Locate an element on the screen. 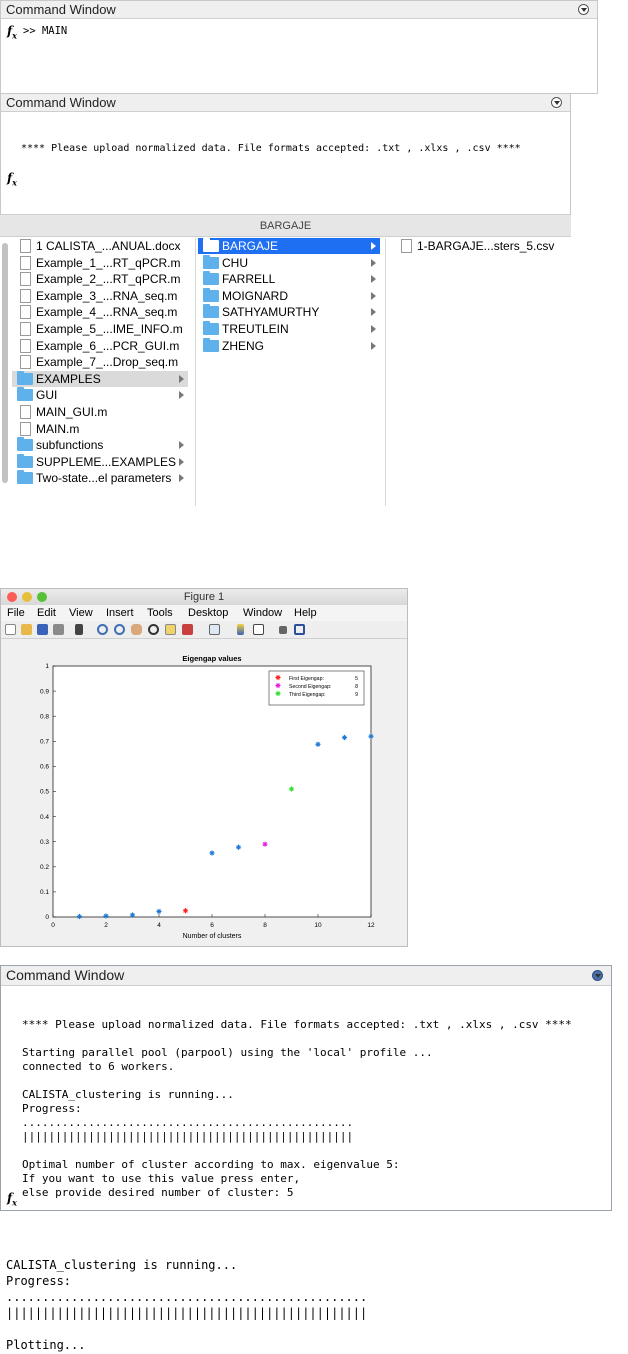 The image size is (628, 1354). file-item: Example_1_...RT_qPCR.m is located at coordinates (100, 263).